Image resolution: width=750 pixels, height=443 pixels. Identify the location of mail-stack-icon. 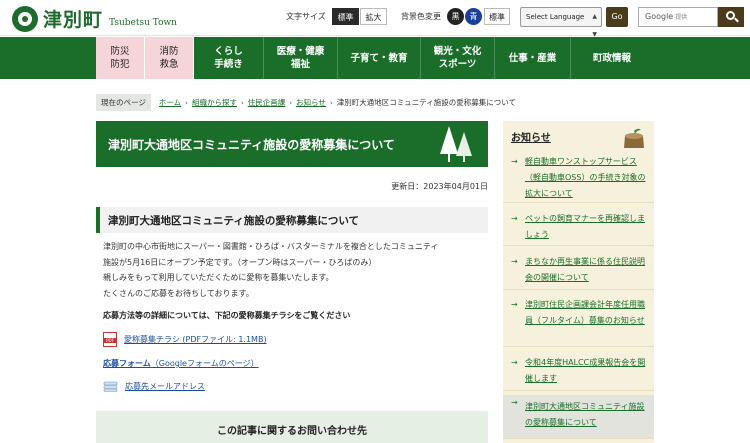
(110, 386).